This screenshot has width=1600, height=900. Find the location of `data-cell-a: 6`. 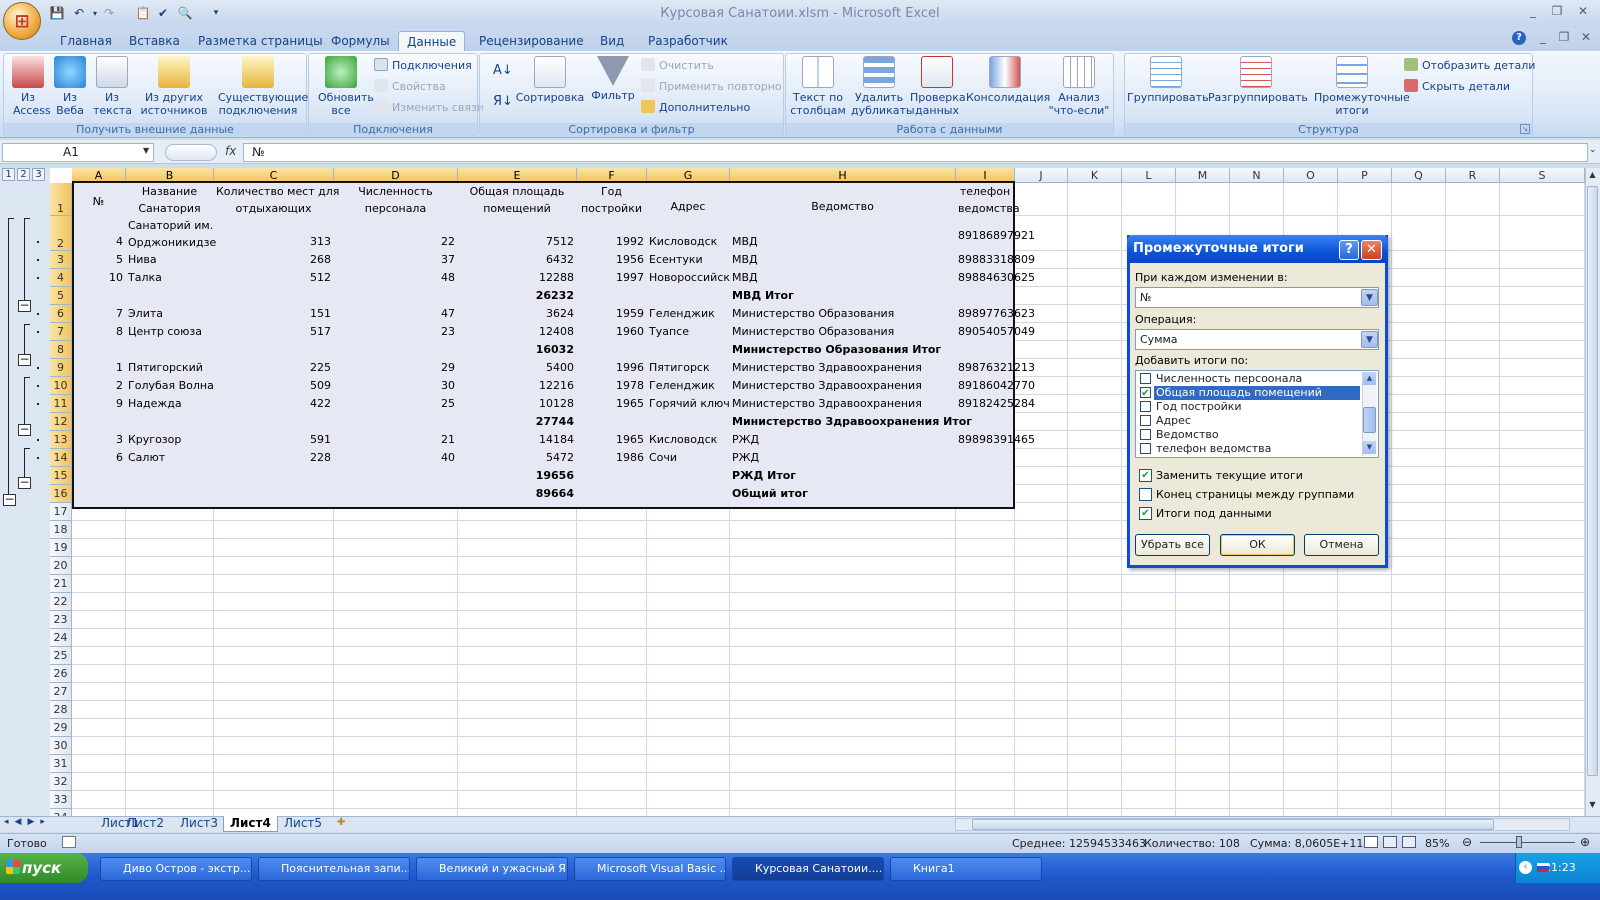

data-cell-a: 6 is located at coordinates (98, 458).